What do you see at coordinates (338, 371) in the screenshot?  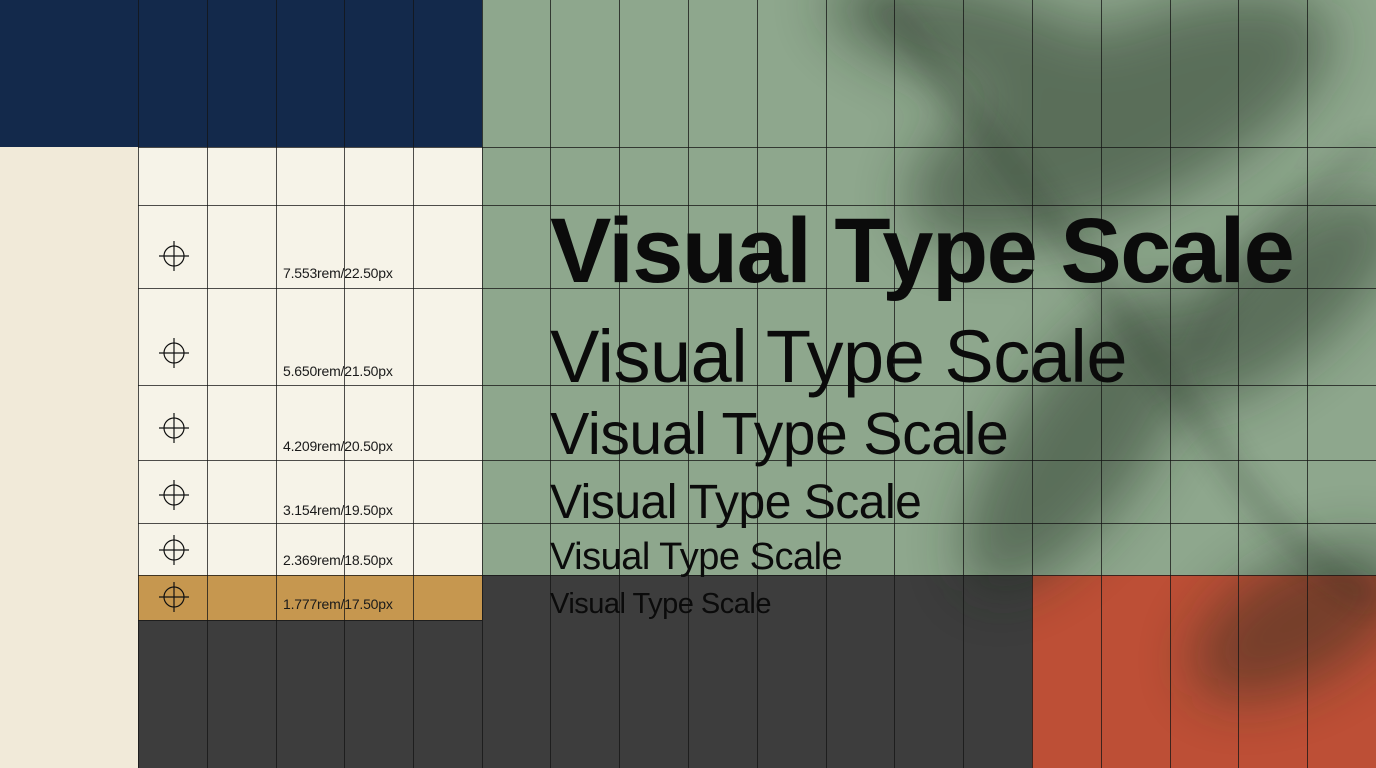 I see `scale-label: 5.650rem/21.50px` at bounding box center [338, 371].